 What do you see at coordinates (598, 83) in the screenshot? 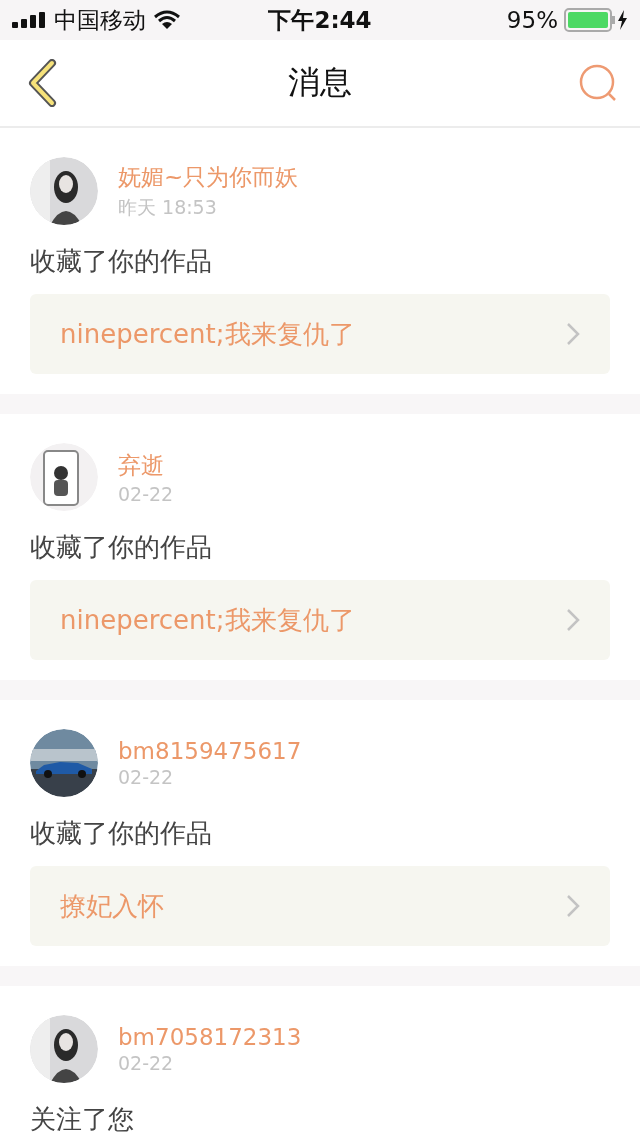
I see `search-icon` at bounding box center [598, 83].